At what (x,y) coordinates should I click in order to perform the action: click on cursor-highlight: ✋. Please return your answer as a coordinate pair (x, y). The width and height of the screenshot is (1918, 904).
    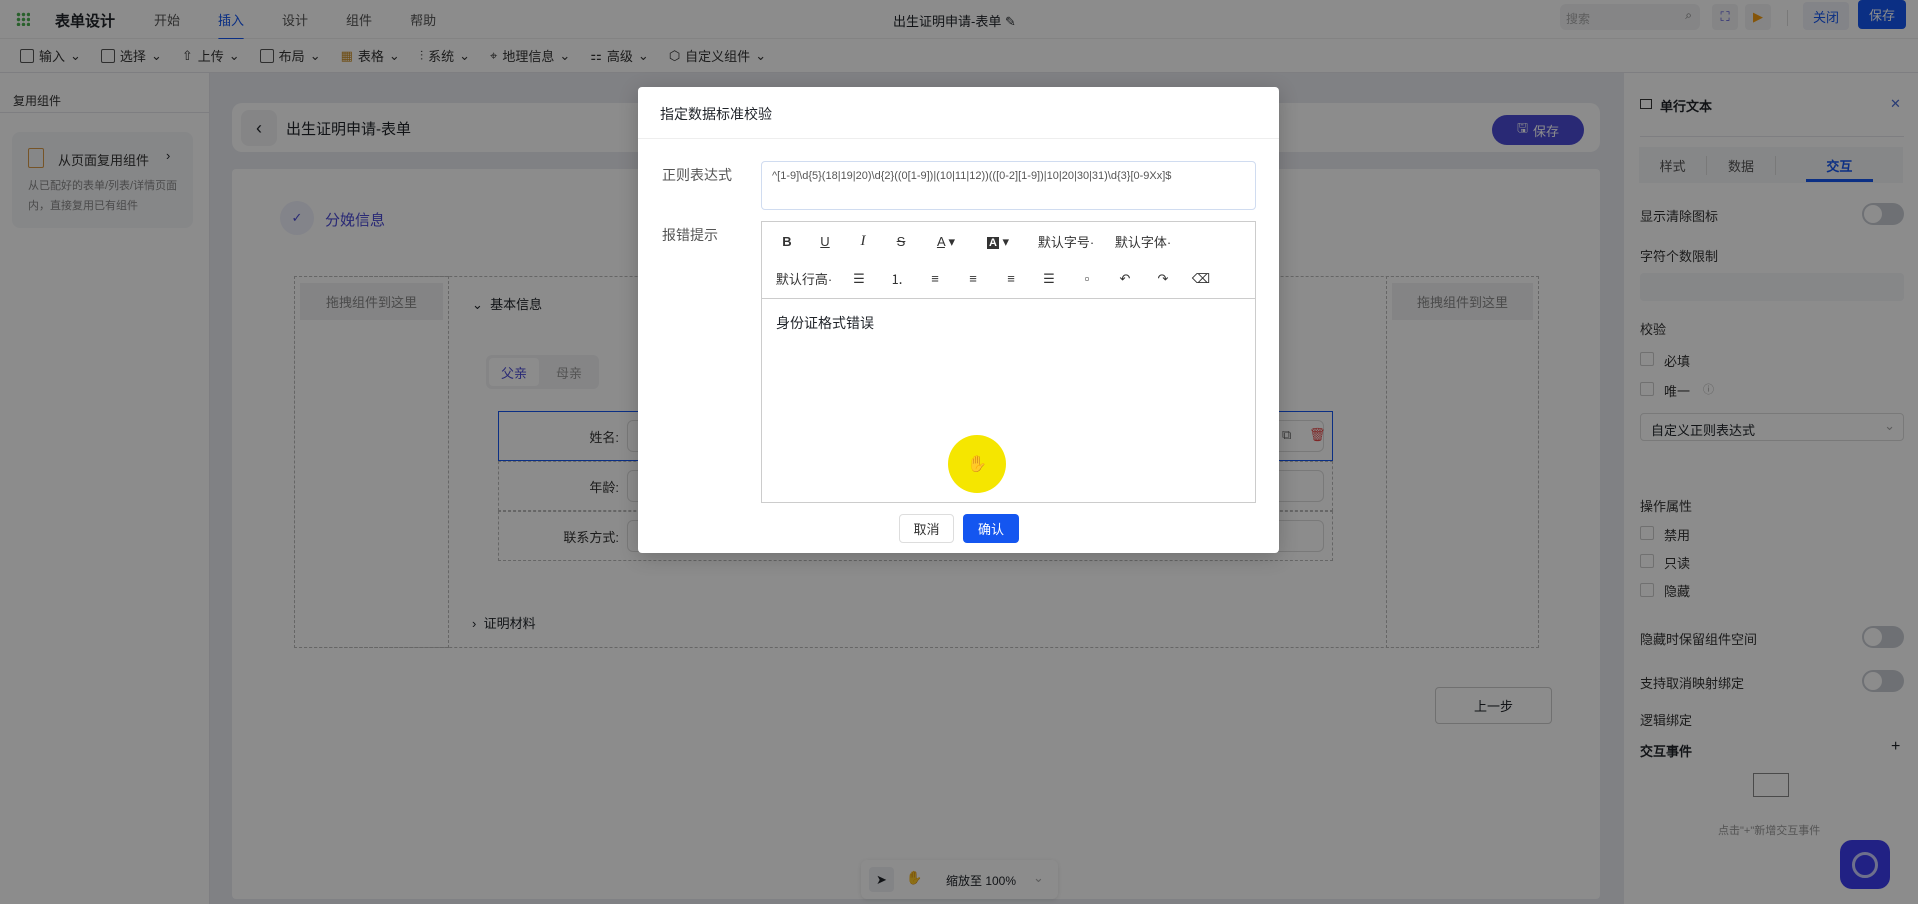
    Looking at the image, I should click on (977, 464).